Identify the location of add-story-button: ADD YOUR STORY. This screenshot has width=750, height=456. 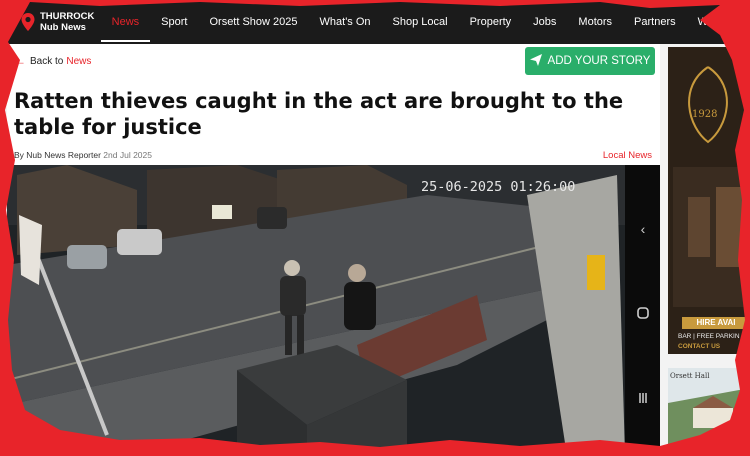
(590, 61).